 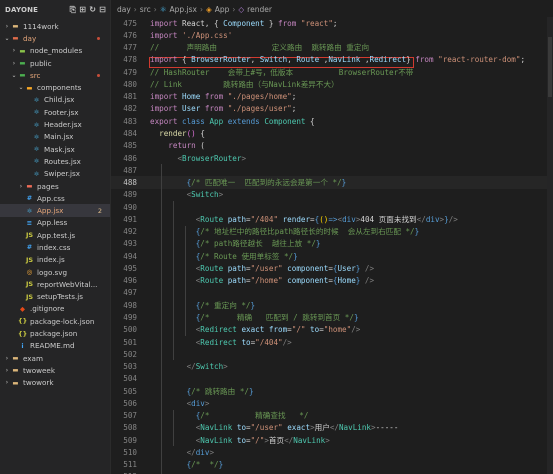 I want to click on minimap, so click(x=550, y=245).